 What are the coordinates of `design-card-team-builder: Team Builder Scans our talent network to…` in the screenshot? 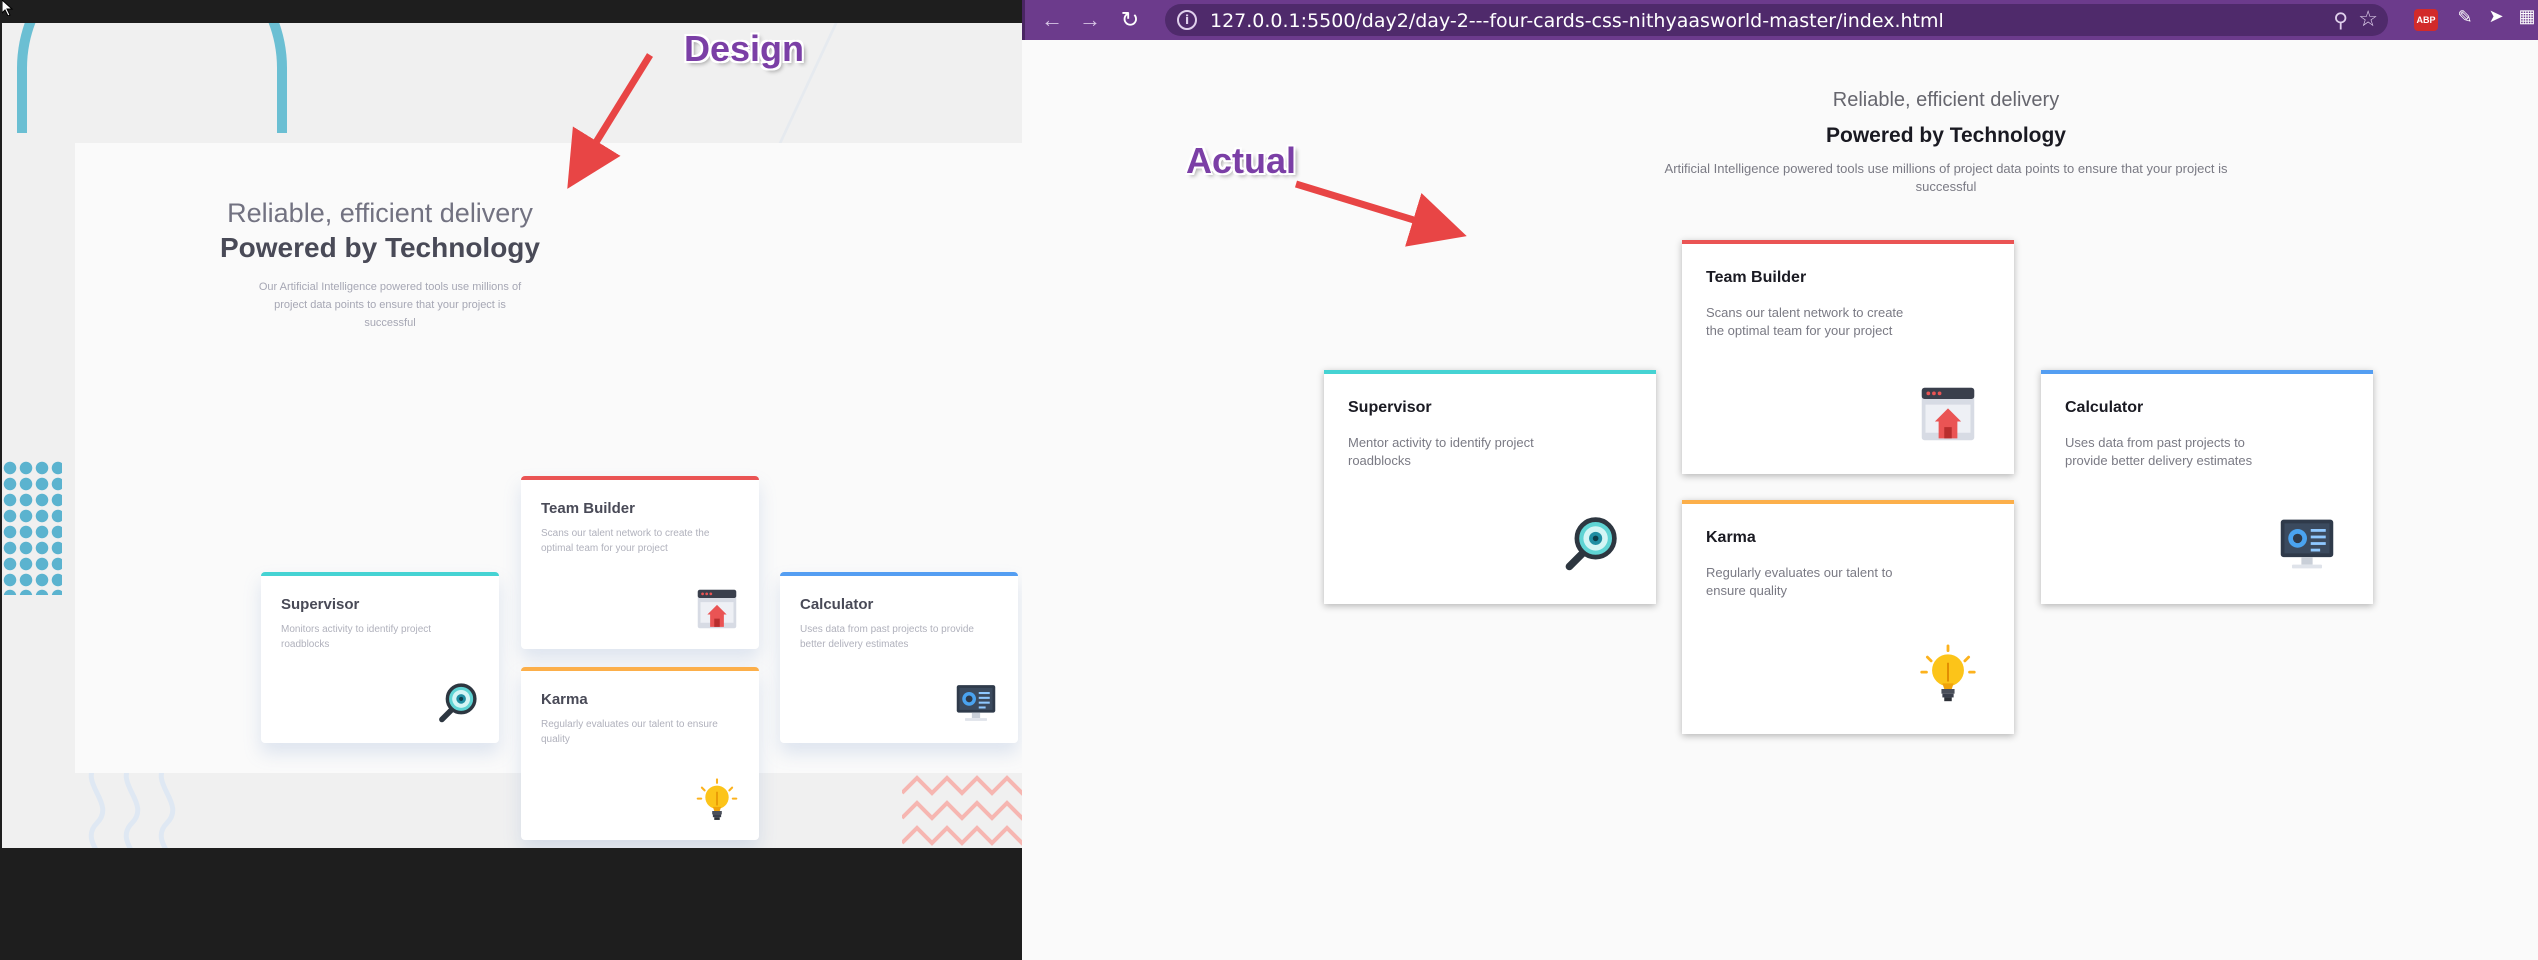 It's located at (640, 562).